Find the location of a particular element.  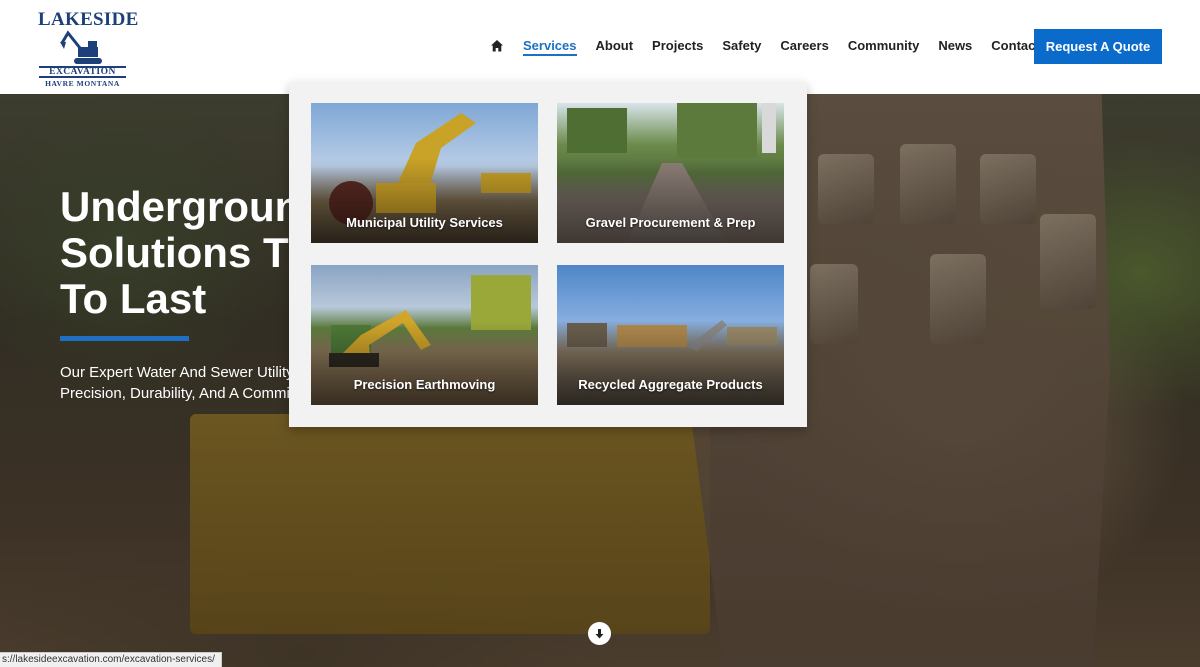

excavator-logo-icon is located at coordinates (81, 47).